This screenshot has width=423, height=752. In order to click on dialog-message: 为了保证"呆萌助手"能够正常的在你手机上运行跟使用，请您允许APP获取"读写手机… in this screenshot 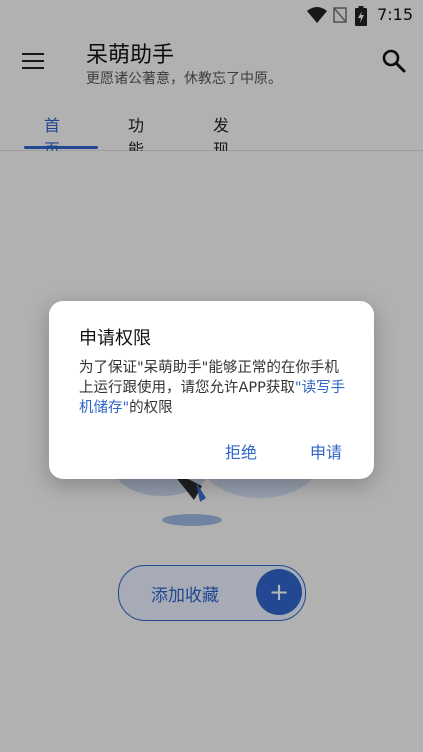, I will do `click(214, 388)`.